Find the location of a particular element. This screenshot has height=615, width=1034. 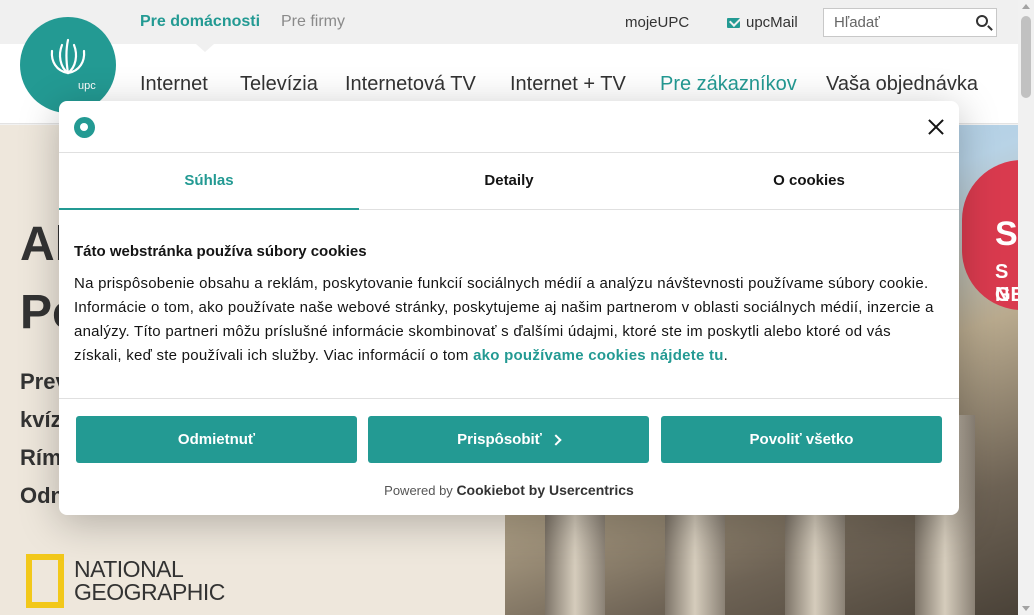

dialog-title: Táto webstránka používa súbory cookies is located at coordinates (220, 251).